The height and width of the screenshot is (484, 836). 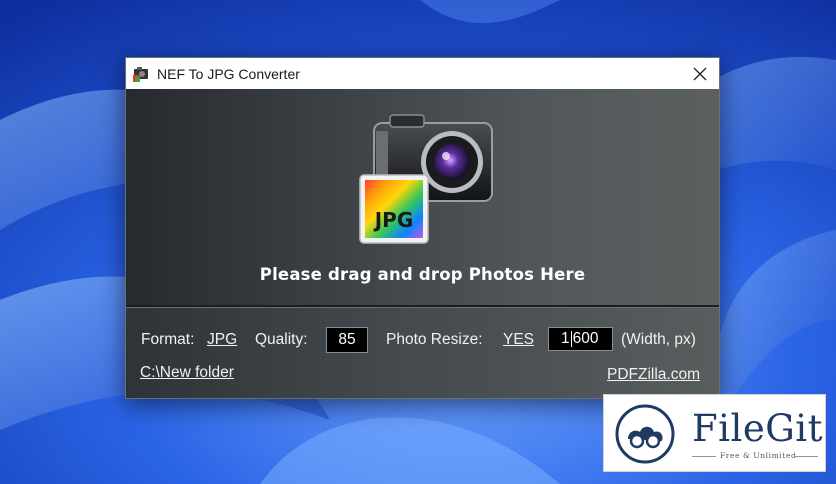 I want to click on jpg-art-label: JPG, so click(x=393, y=220).